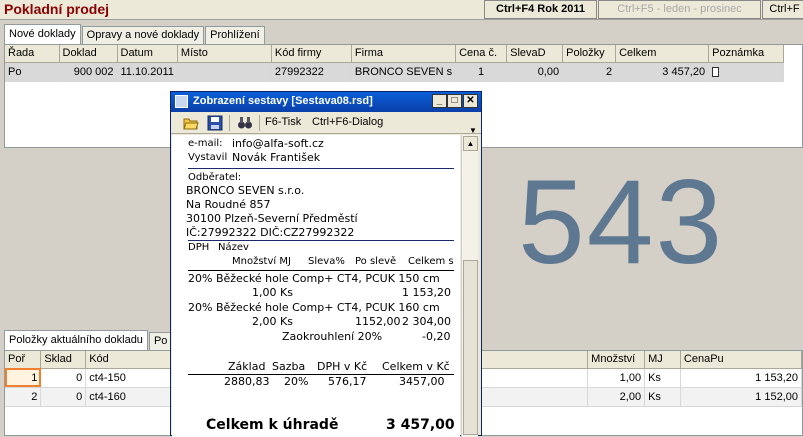 The height and width of the screenshot is (437, 803). What do you see at coordinates (160, 341) in the screenshot?
I see `tab-other: Po` at bounding box center [160, 341].